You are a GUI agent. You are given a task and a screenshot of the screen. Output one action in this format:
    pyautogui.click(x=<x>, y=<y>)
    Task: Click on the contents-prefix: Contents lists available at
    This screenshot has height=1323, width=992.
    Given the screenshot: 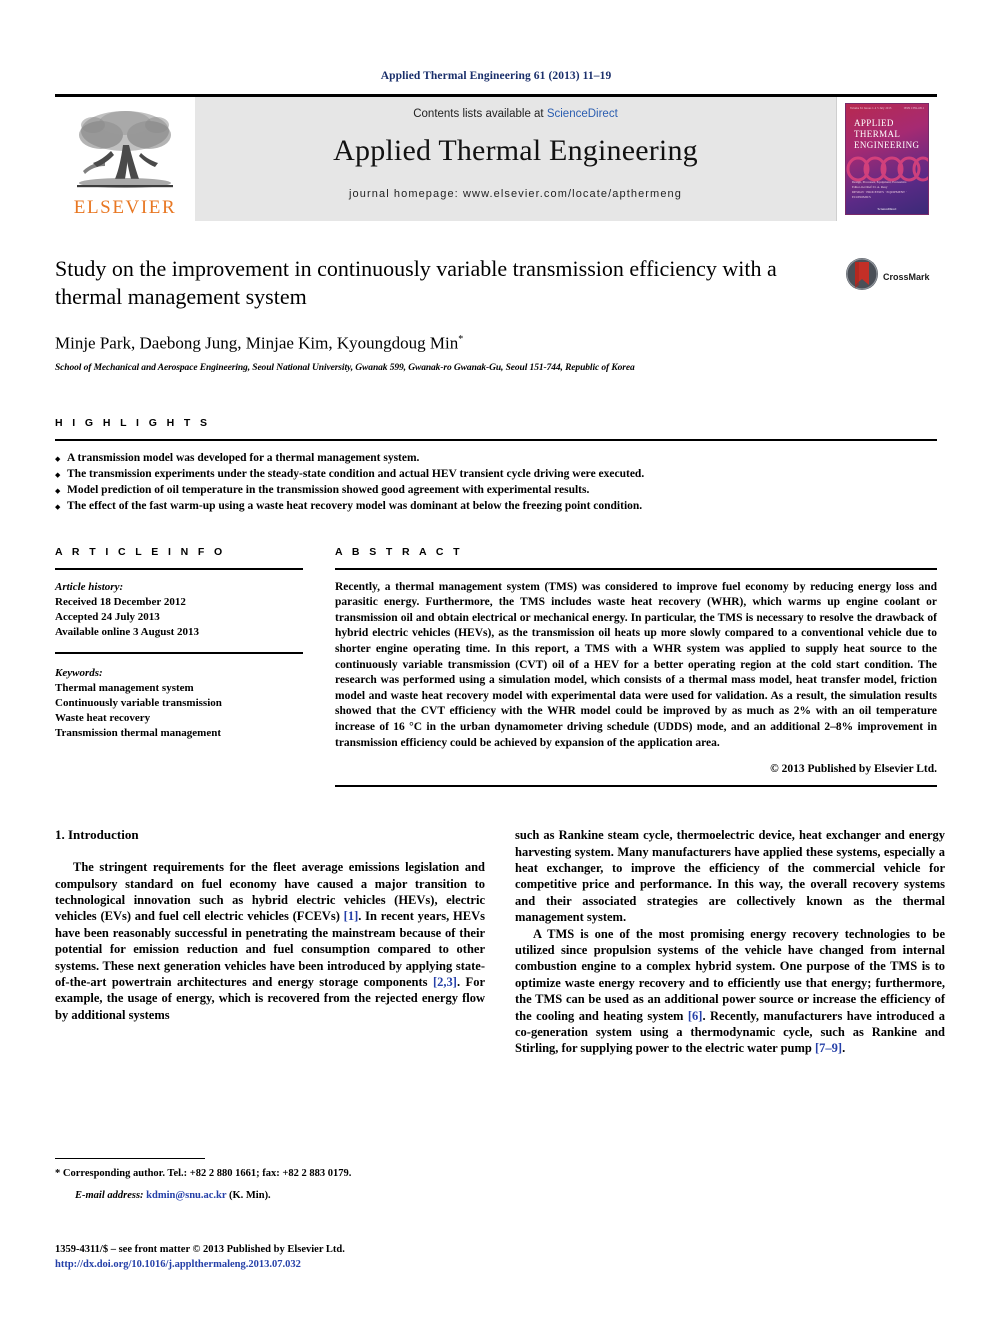 What is the action you would take?
    pyautogui.click(x=480, y=114)
    